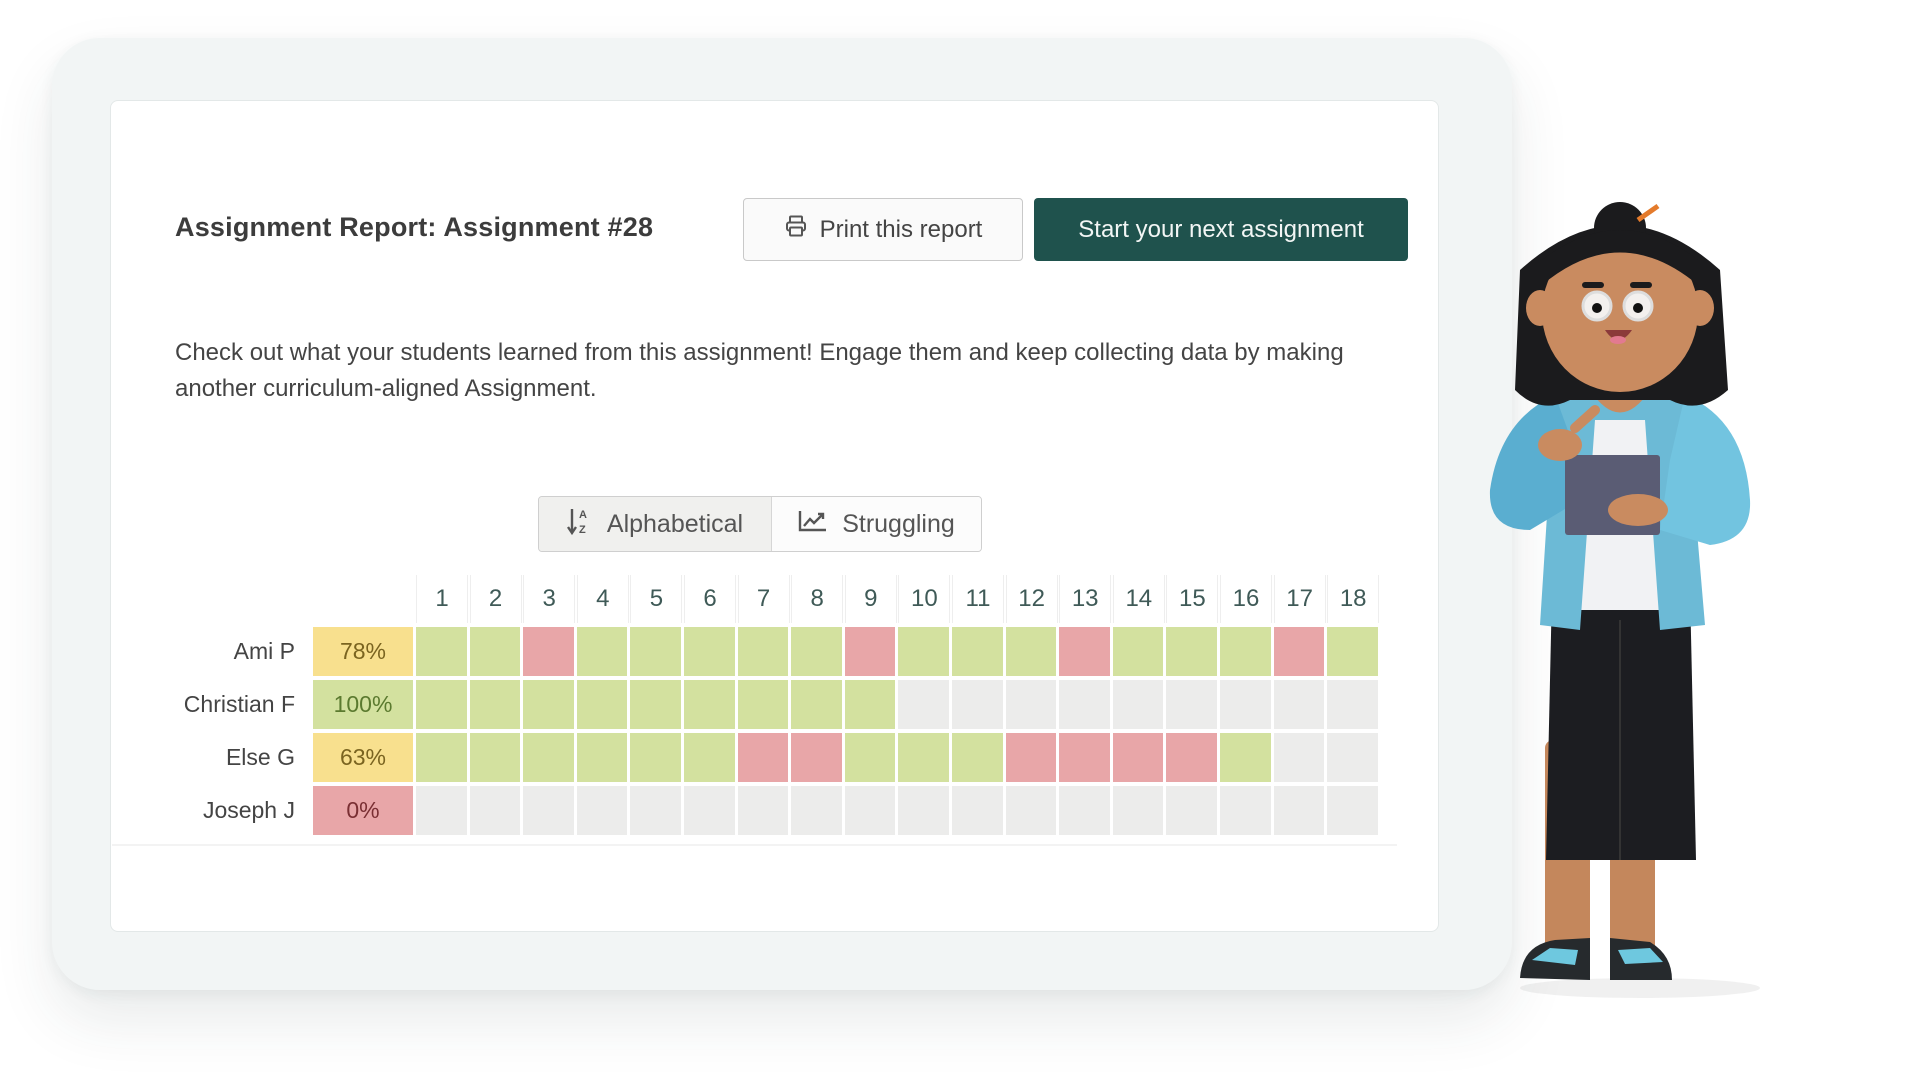 Image resolution: width=1920 pixels, height=1080 pixels. Describe the element at coordinates (710, 599) in the screenshot. I see `question-header: 6` at that location.